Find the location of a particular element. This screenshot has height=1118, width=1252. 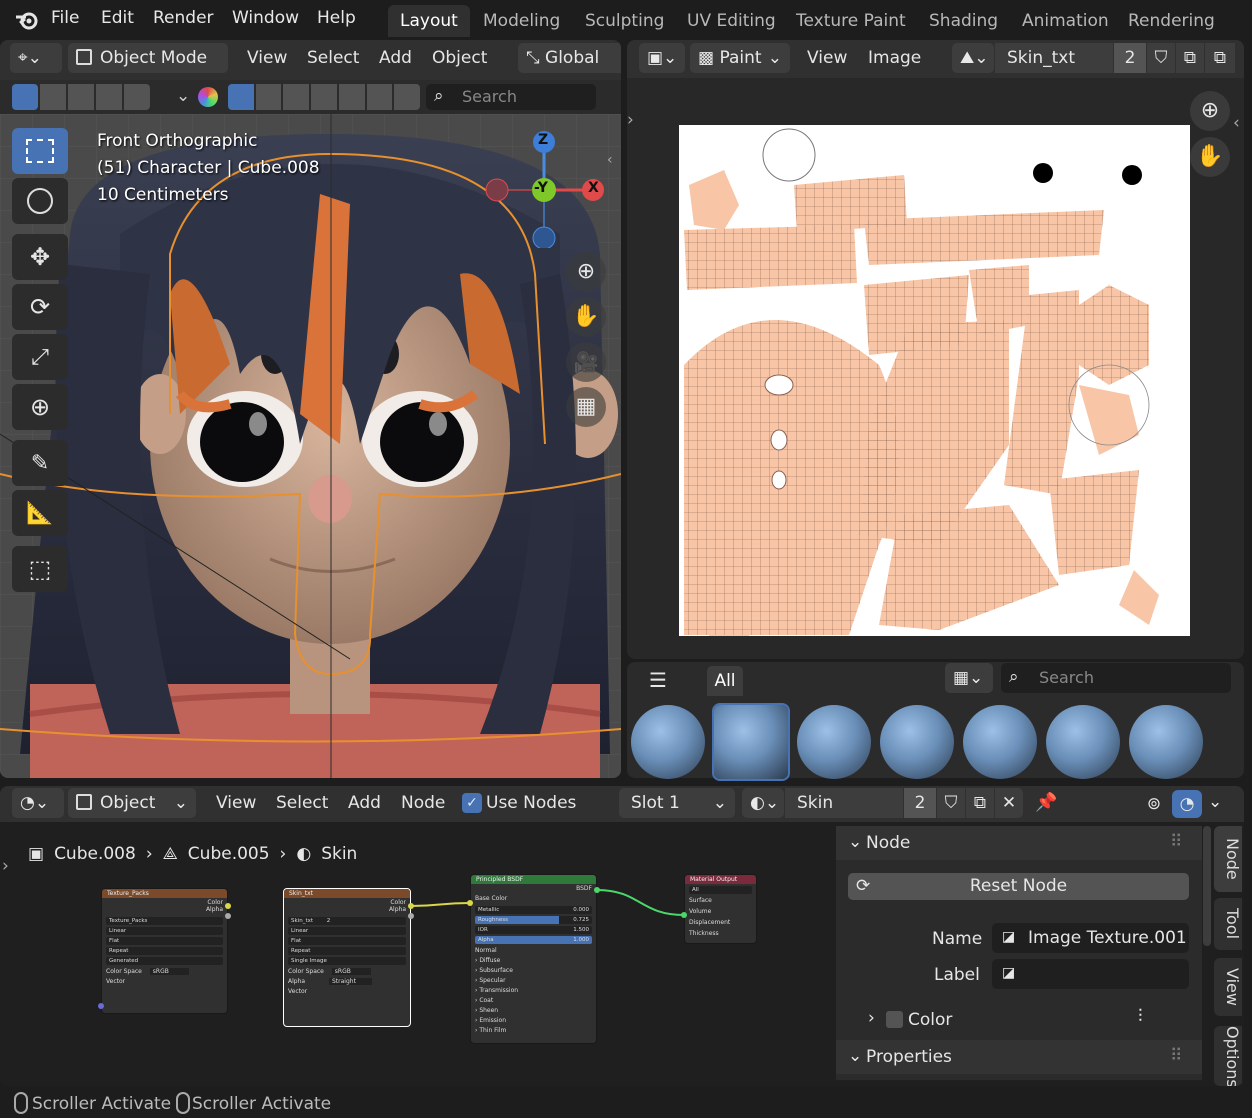

source-select: Generated is located at coordinates (164, 961).